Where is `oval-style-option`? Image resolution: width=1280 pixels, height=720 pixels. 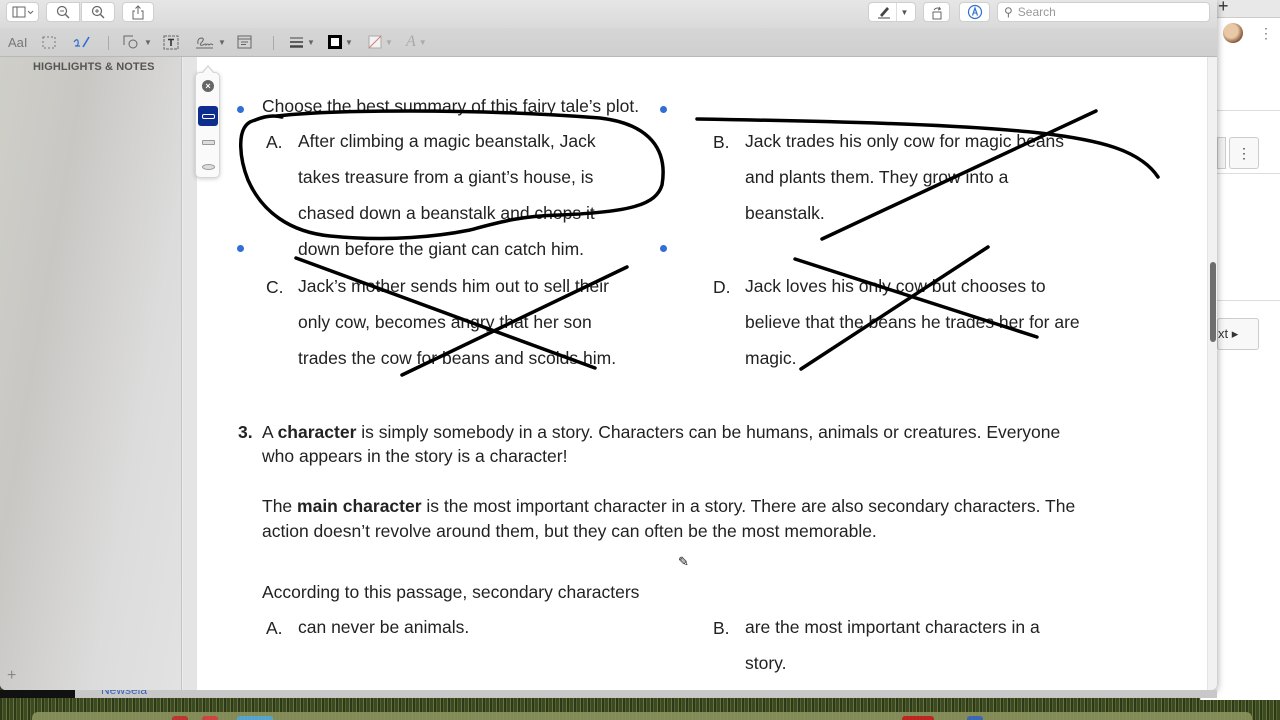 oval-style-option is located at coordinates (208, 167).